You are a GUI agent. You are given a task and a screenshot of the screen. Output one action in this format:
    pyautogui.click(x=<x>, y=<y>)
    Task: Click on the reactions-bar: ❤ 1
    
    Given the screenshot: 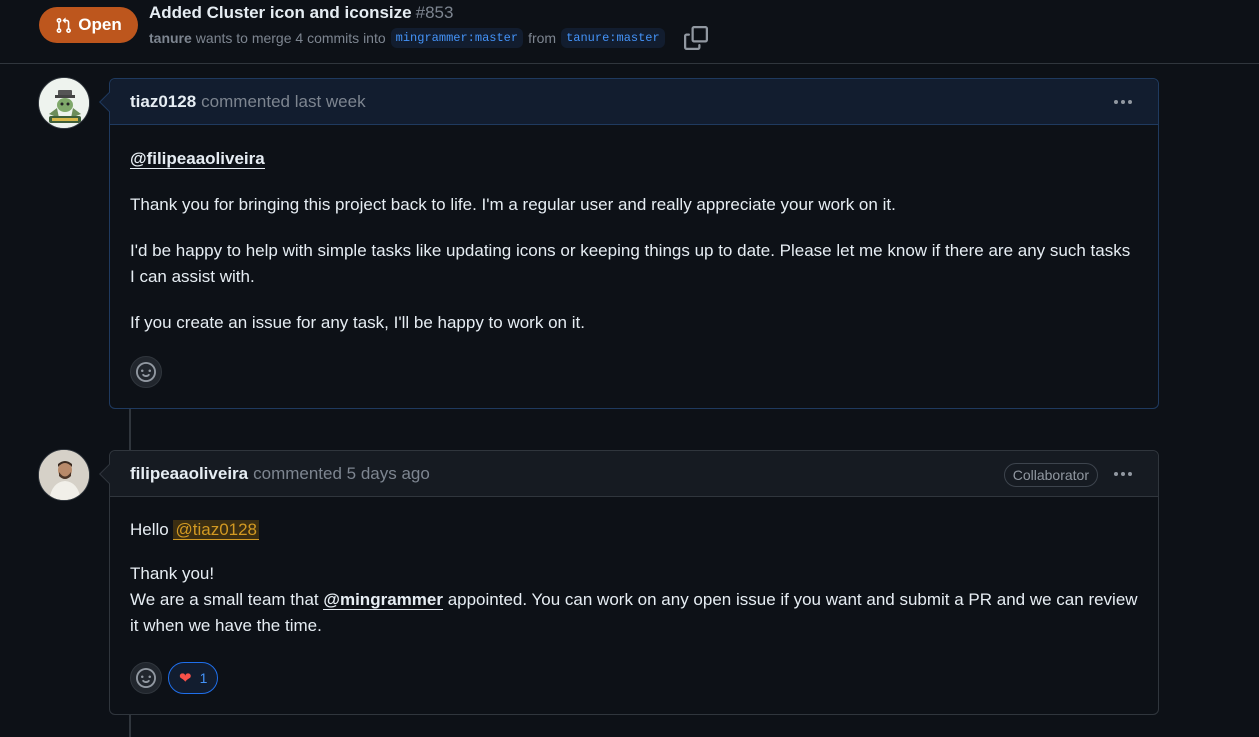 What is the action you would take?
    pyautogui.click(x=174, y=678)
    